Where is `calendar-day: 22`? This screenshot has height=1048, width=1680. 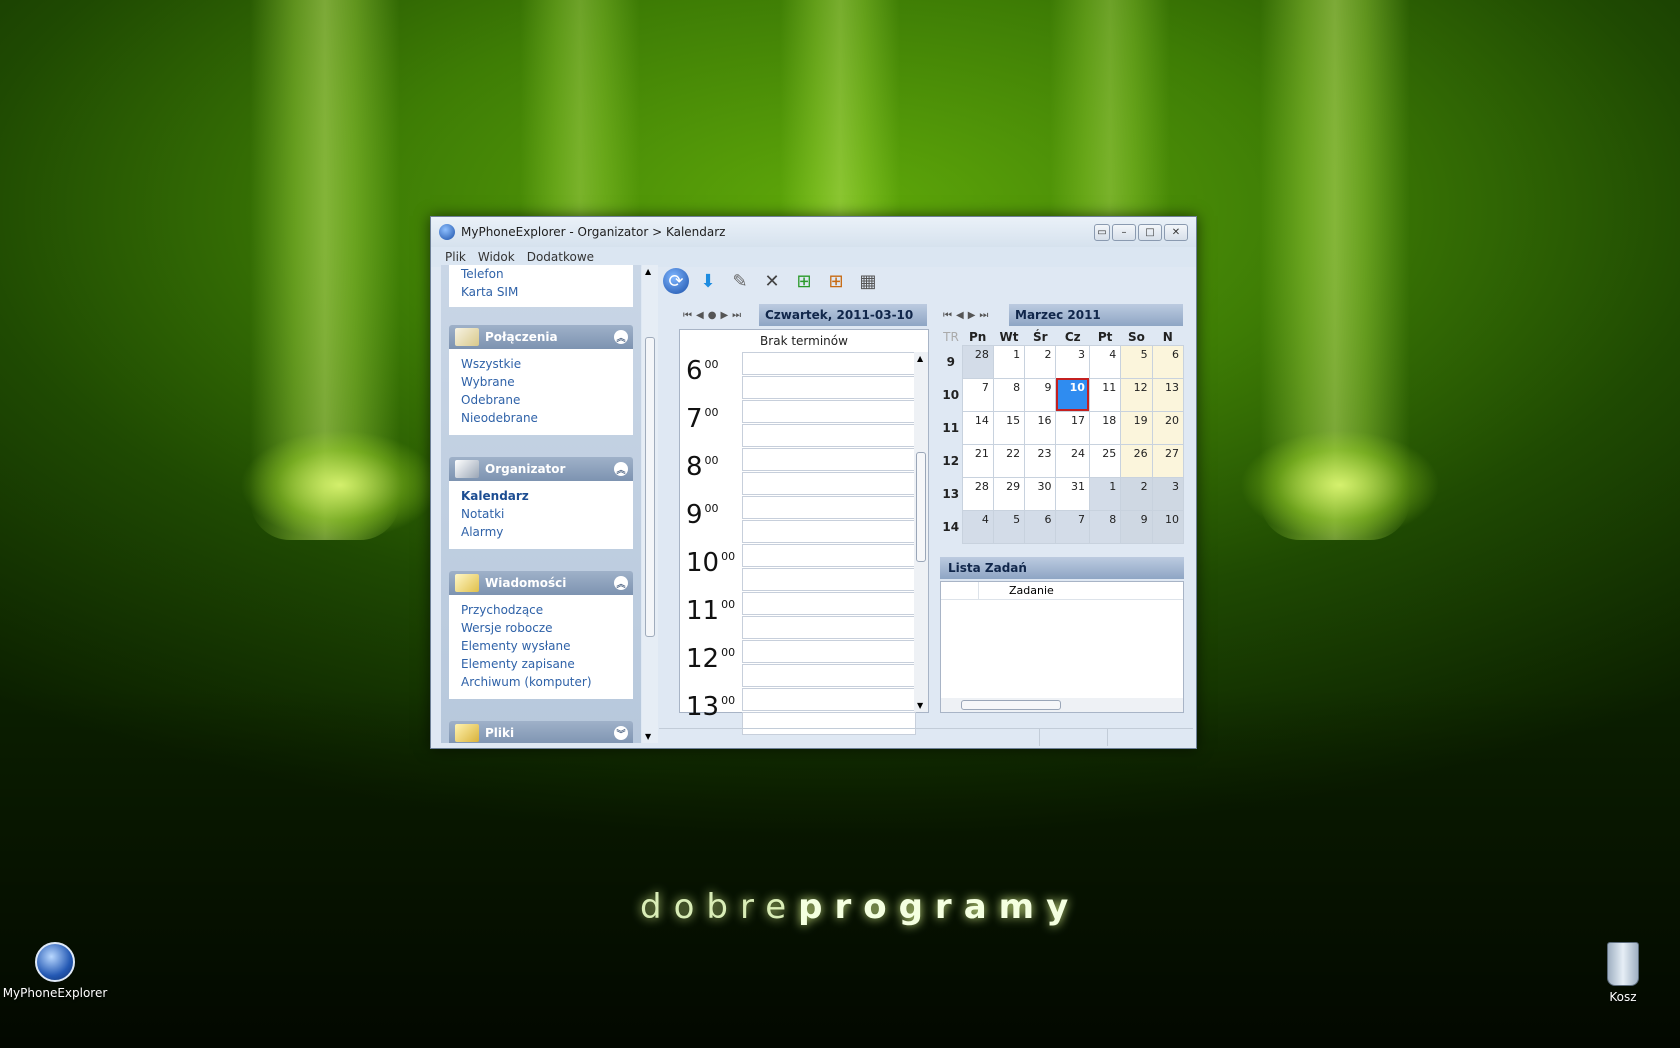 calendar-day: 22 is located at coordinates (1009, 460).